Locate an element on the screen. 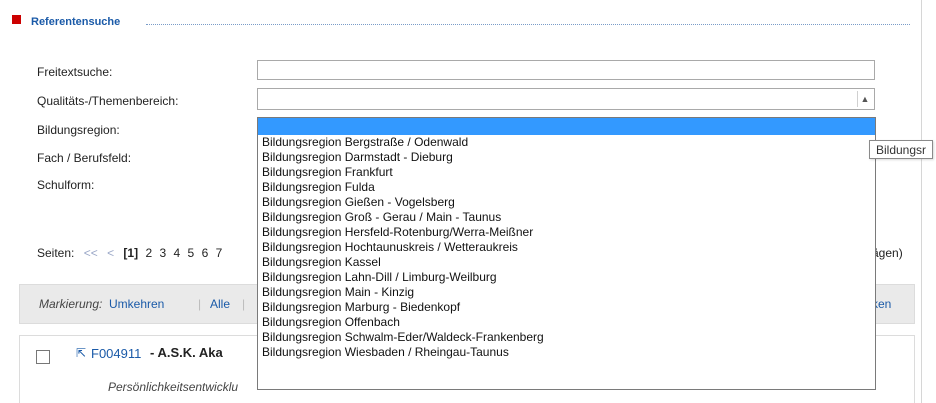 The height and width of the screenshot is (403, 936). pager-label: Seiten: is located at coordinates (56, 253).